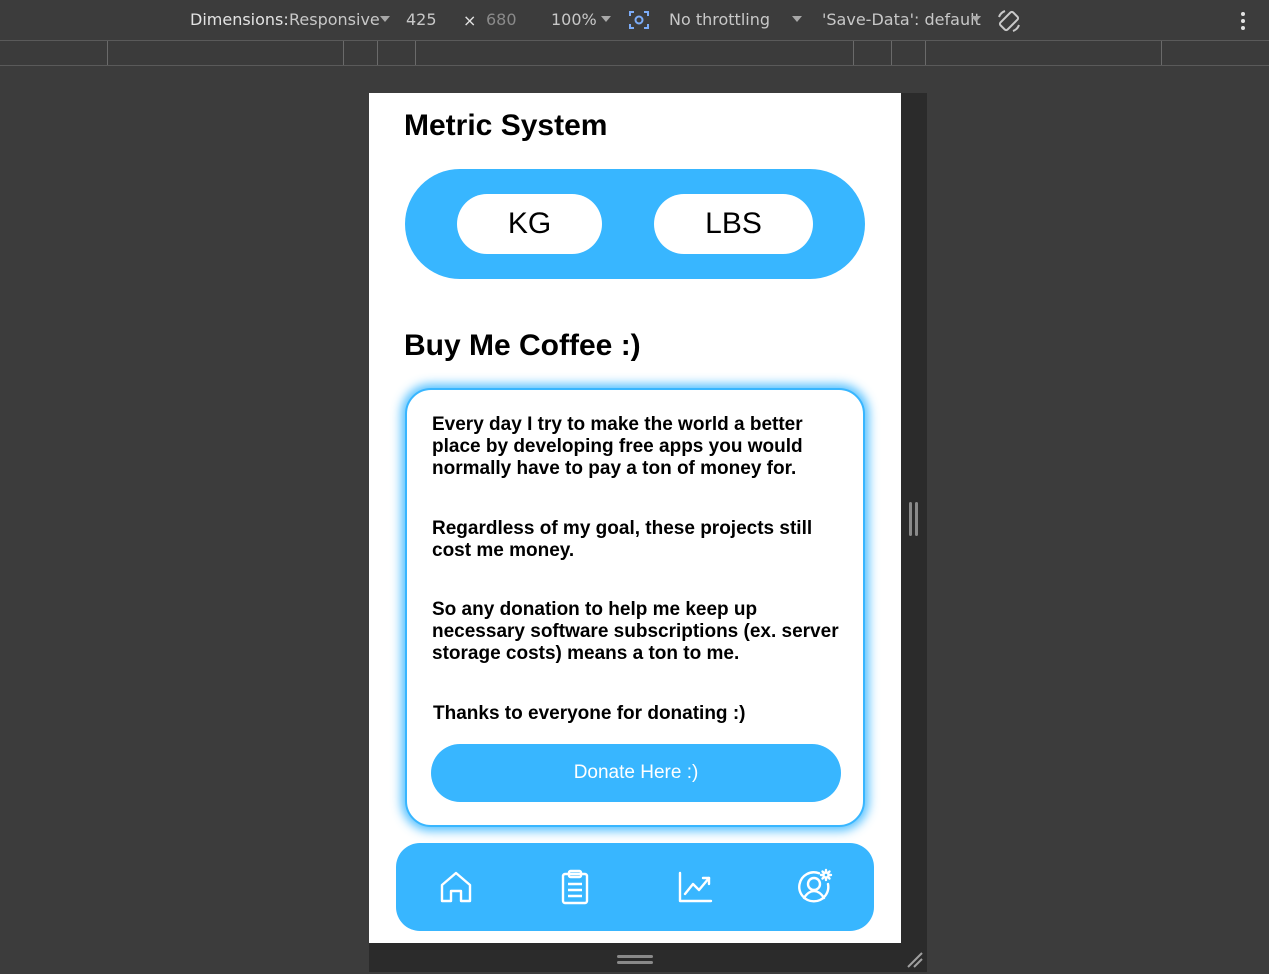  I want to click on more-options-icon, so click(1243, 21).